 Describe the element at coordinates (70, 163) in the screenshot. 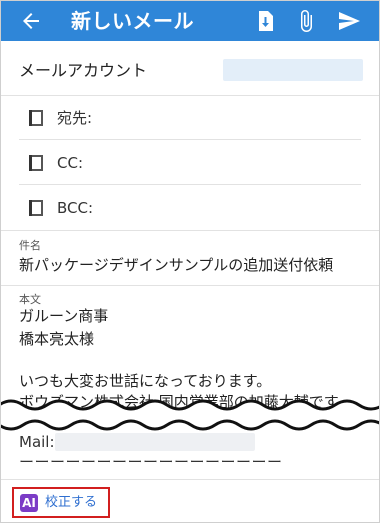

I see `cc-label: CC:` at that location.